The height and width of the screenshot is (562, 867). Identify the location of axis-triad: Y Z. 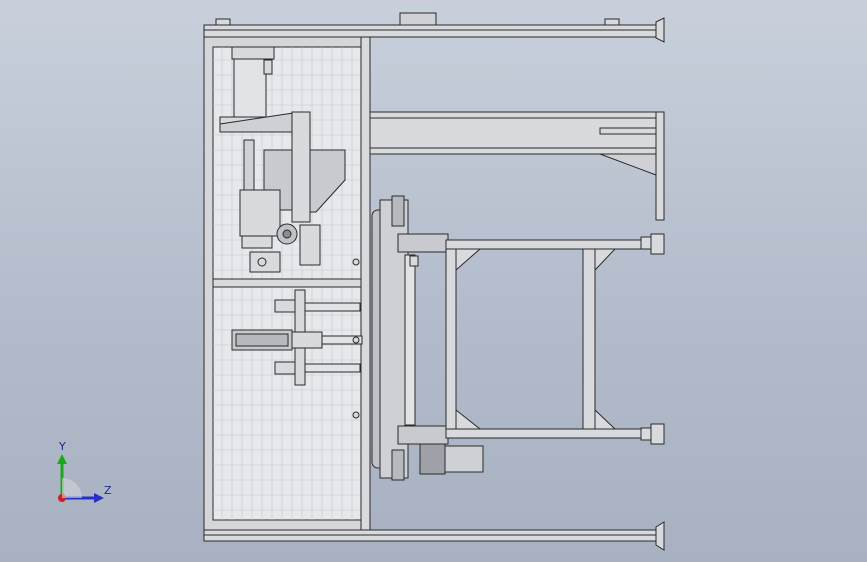
(84, 475).